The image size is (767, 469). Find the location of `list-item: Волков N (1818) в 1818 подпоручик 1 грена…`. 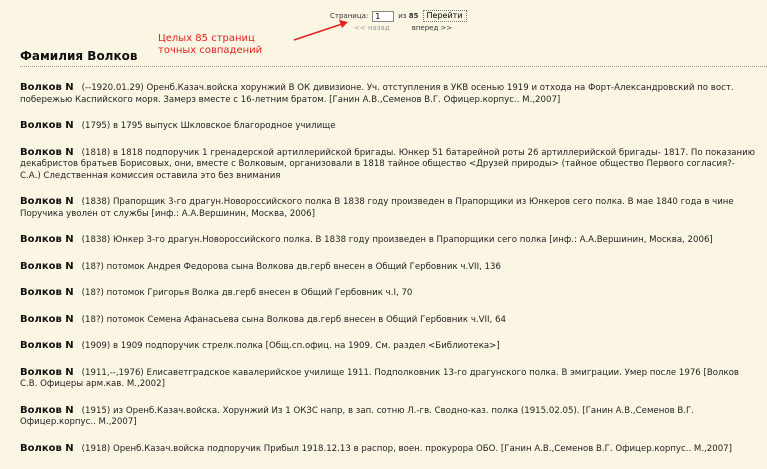

list-item: Волков N (1818) в 1818 подпоручик 1 грена… is located at coordinates (387, 165).